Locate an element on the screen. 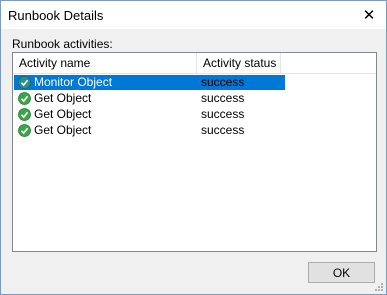 The width and height of the screenshot is (387, 295). activity-name: Monitor Object is located at coordinates (73, 82).